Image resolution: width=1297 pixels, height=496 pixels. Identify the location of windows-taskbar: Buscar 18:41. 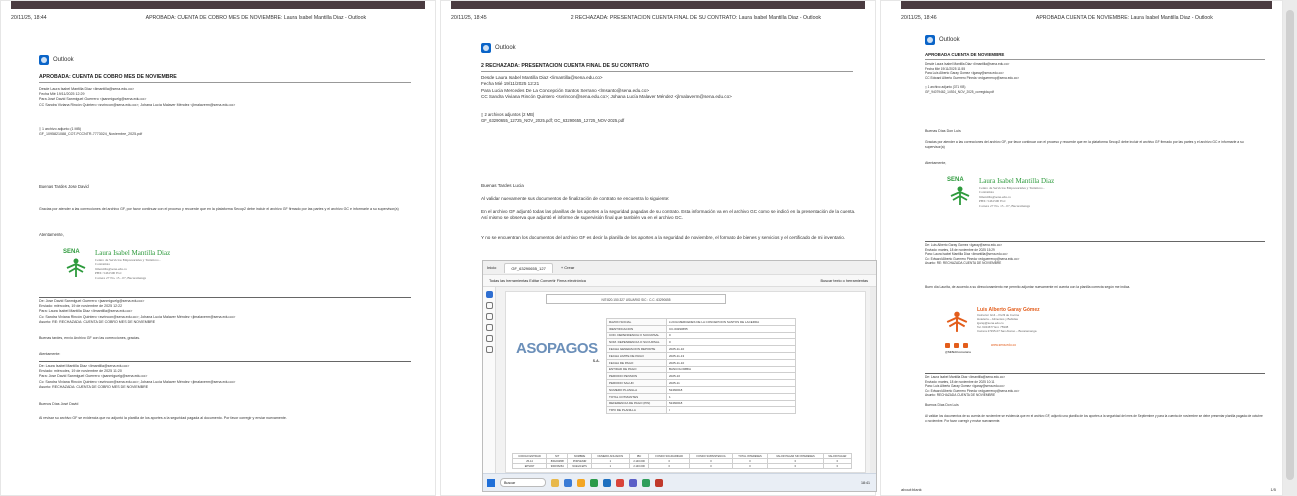
(679, 482).